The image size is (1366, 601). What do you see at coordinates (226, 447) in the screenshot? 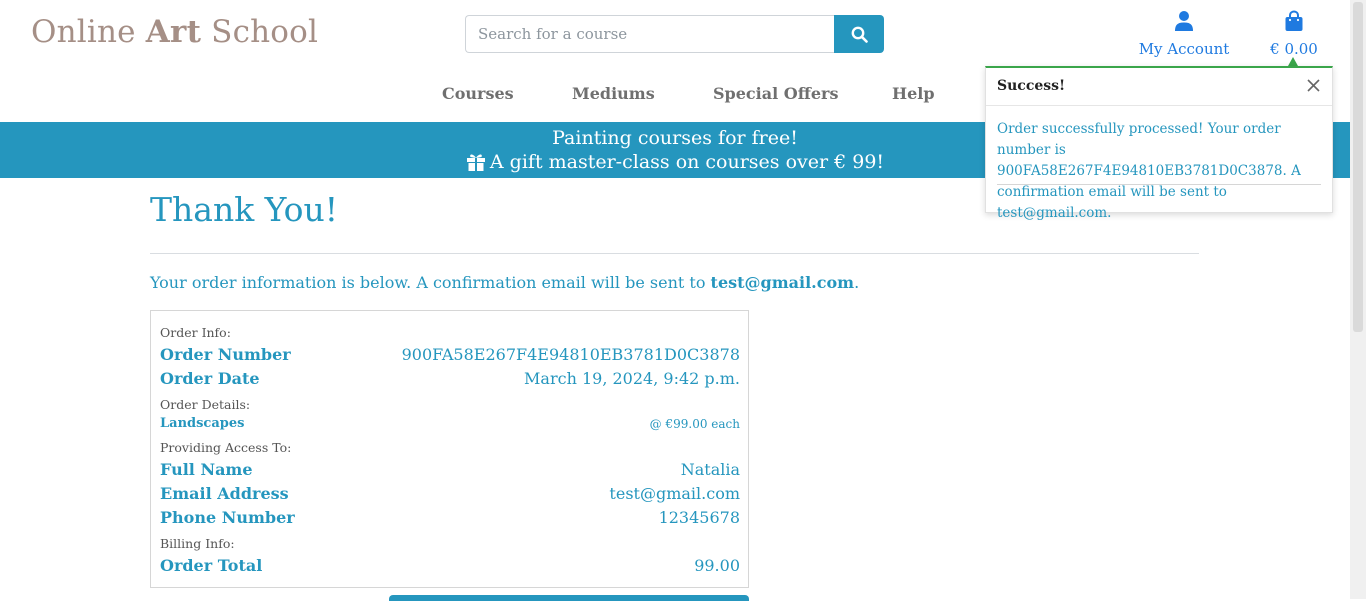
I see `access-label: Providing Access To:` at bounding box center [226, 447].